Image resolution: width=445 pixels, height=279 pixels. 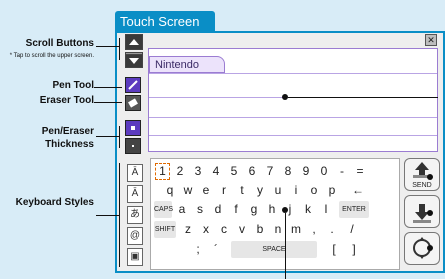 What do you see at coordinates (272, 209) in the screenshot?
I see `key-h: h` at bounding box center [272, 209].